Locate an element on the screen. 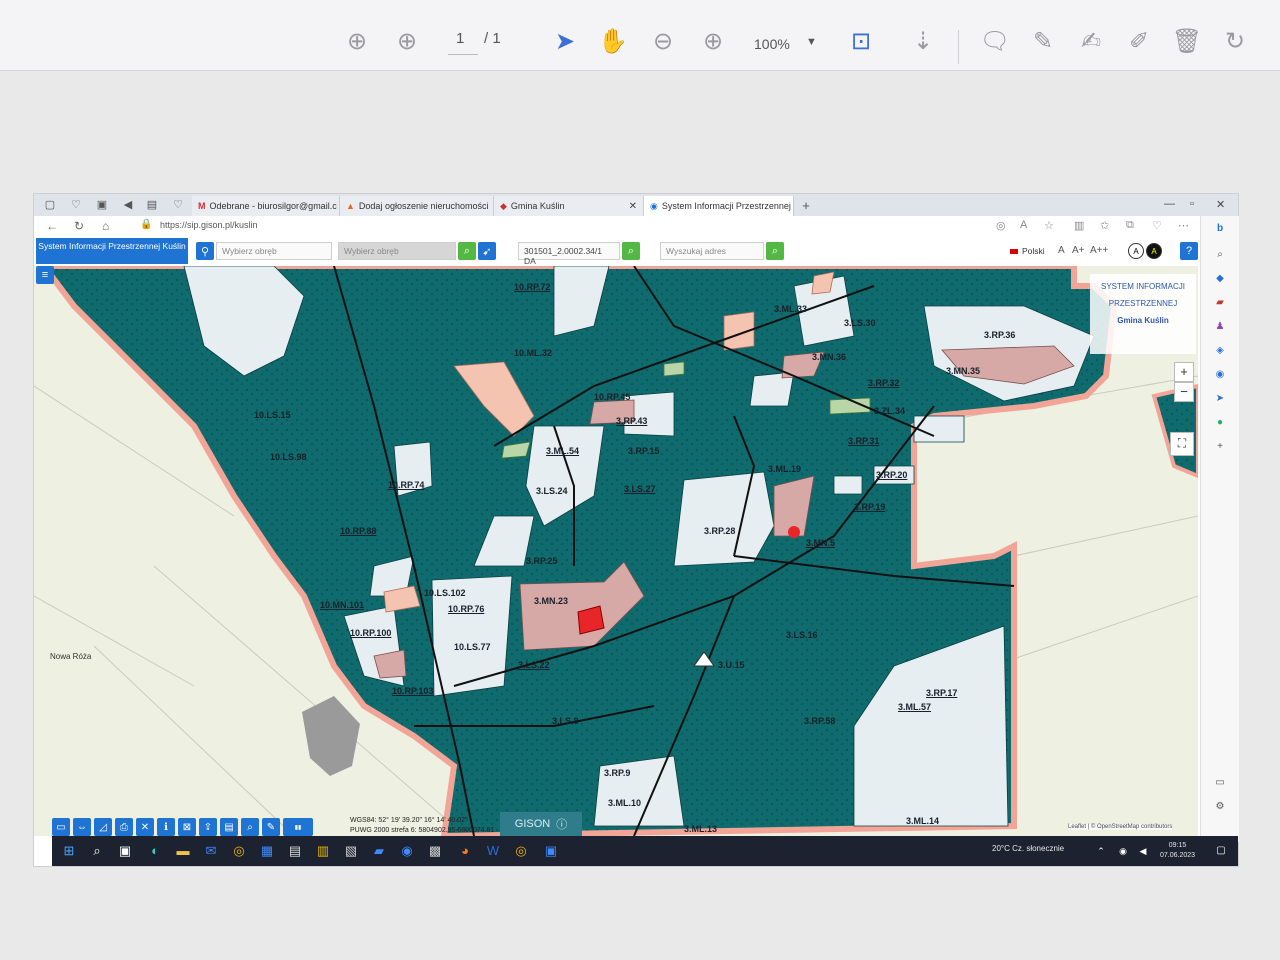 The height and width of the screenshot is (960, 1280). outlook-icon: ◉ is located at coordinates (1220, 375).